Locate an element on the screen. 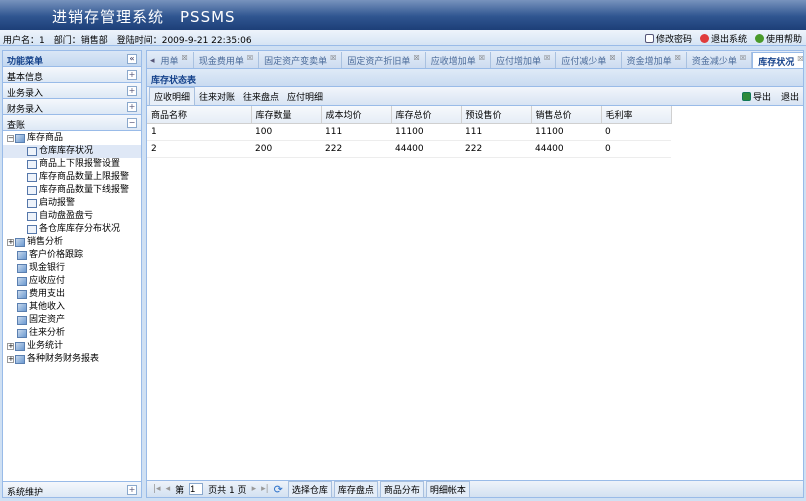 This screenshot has width=806, height=501. tab: 资金增加单 ☒ is located at coordinates (654, 60).